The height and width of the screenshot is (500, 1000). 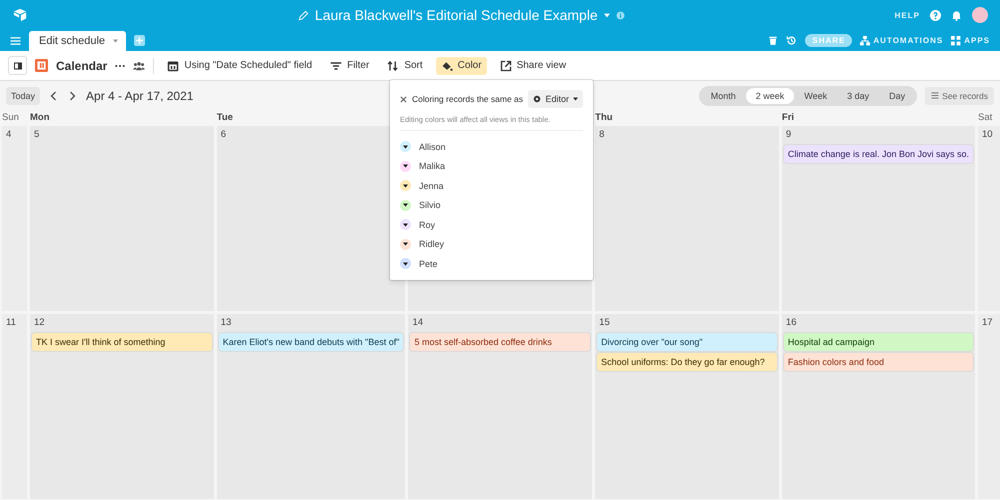 What do you see at coordinates (602, 135) in the screenshot?
I see `day-number: 8` at bounding box center [602, 135].